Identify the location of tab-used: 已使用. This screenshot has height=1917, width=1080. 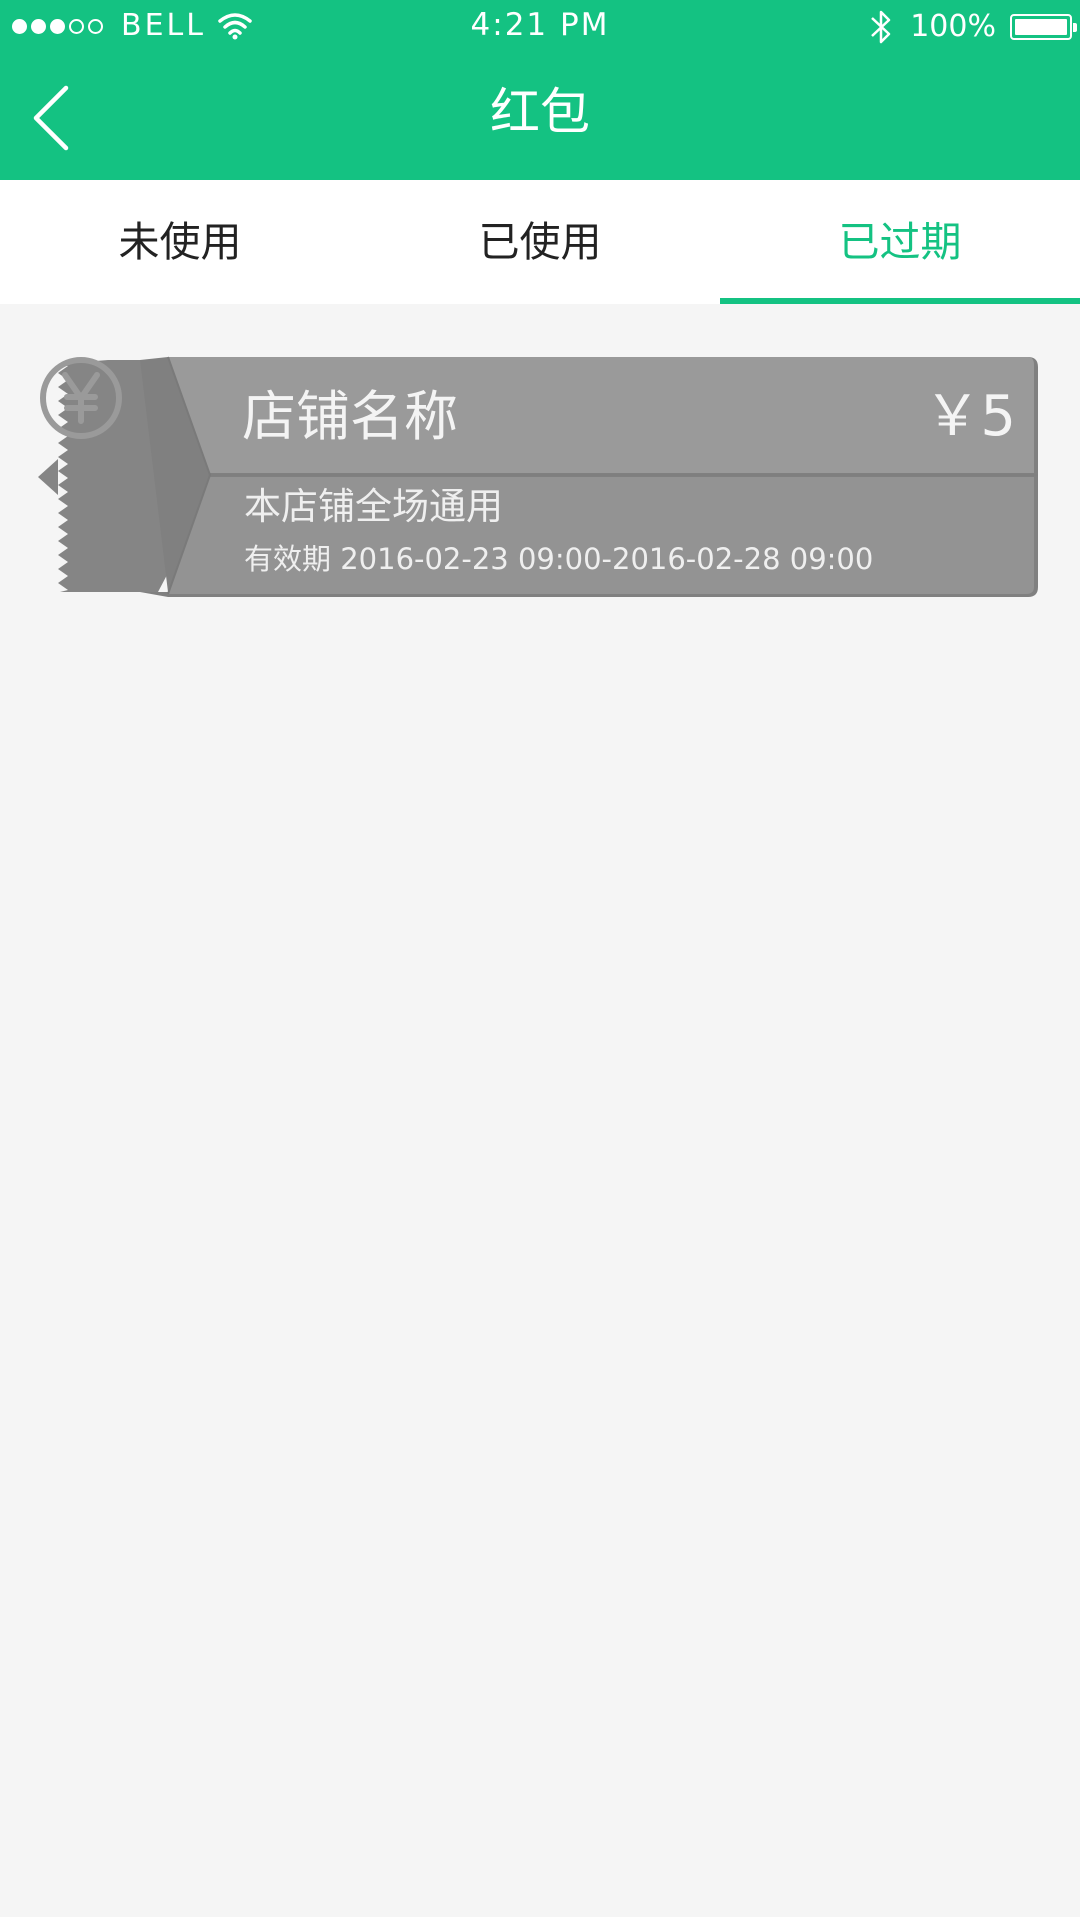
(540, 242).